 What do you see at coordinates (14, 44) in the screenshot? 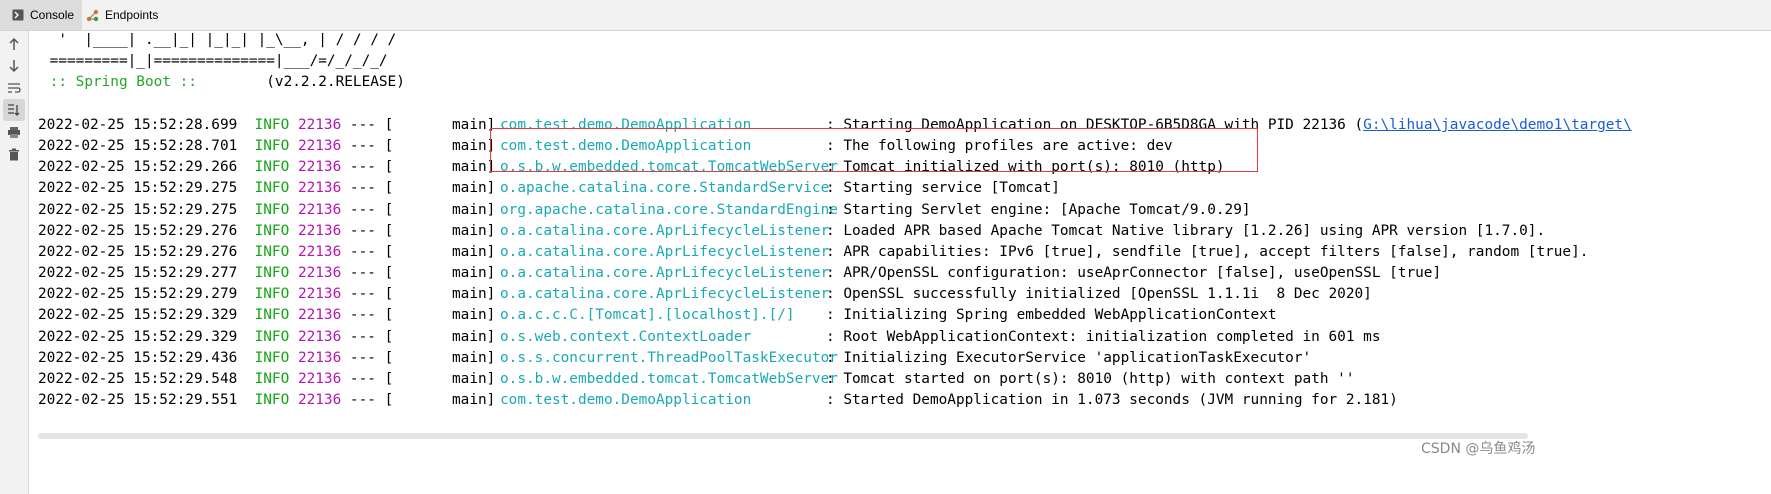
I see `up-arrow-icon` at bounding box center [14, 44].